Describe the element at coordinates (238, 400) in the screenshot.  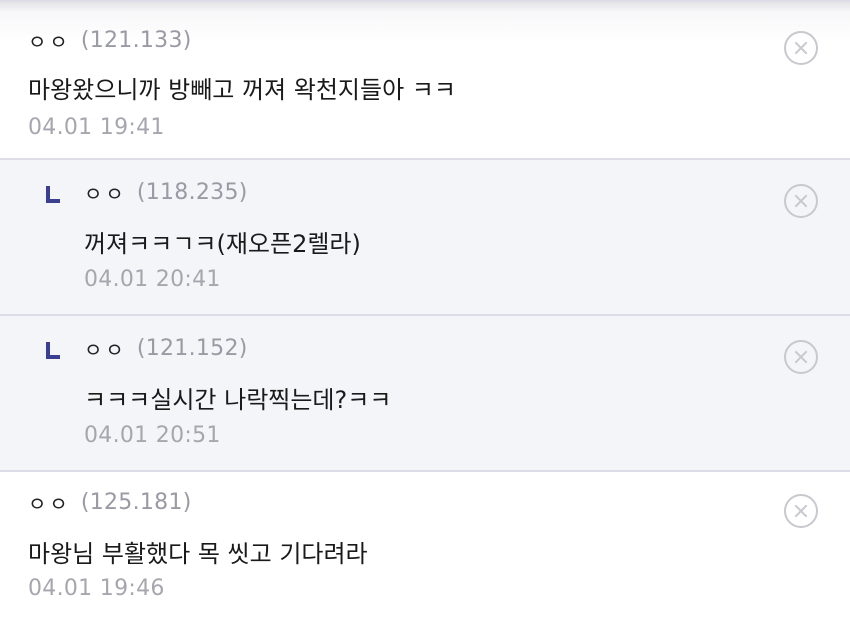
I see `comment-text: ㅋㅋㅋ실시간 나락찍는데?ㅋㅋ` at that location.